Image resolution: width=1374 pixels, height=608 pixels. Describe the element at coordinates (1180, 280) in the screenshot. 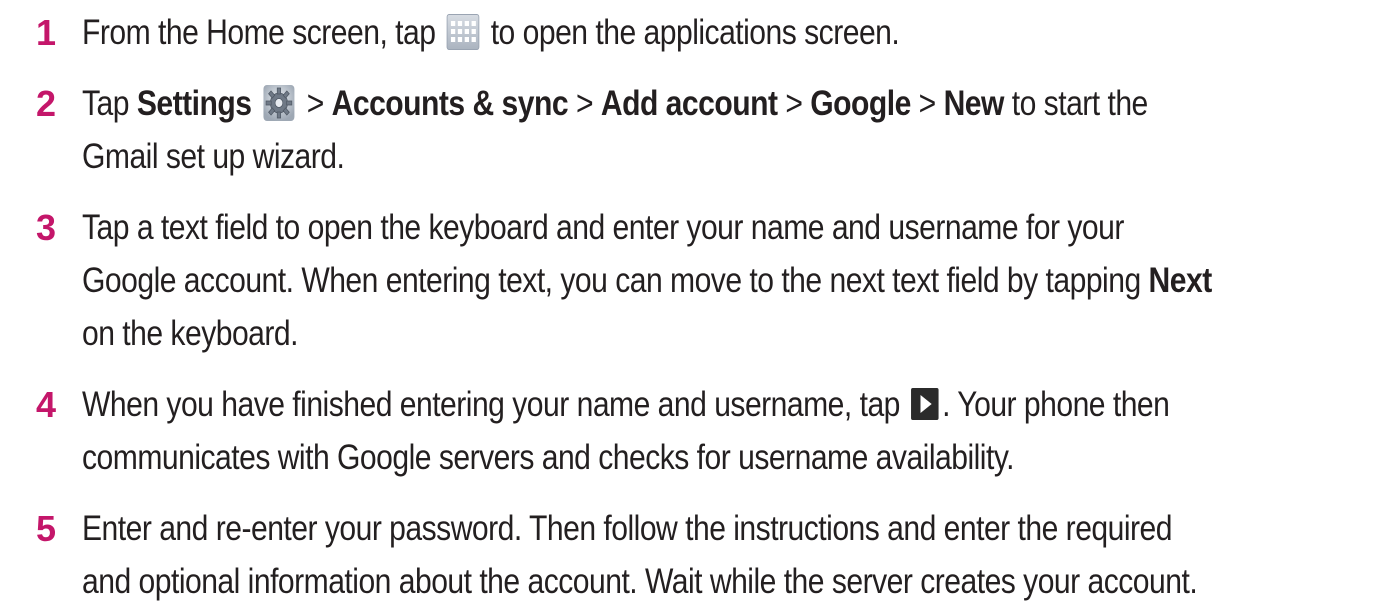

I see `next-label: Next` at that location.